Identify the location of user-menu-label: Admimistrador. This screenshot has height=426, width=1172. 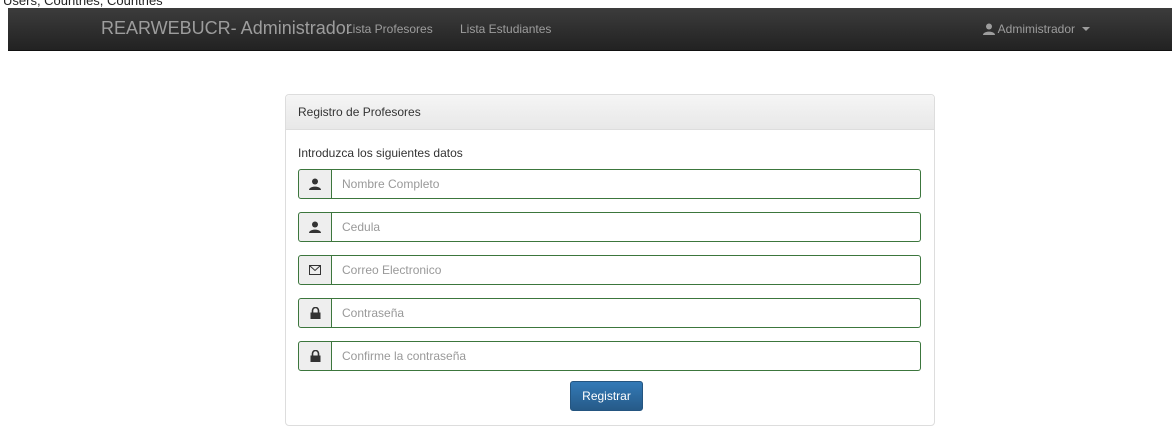
(1036, 29).